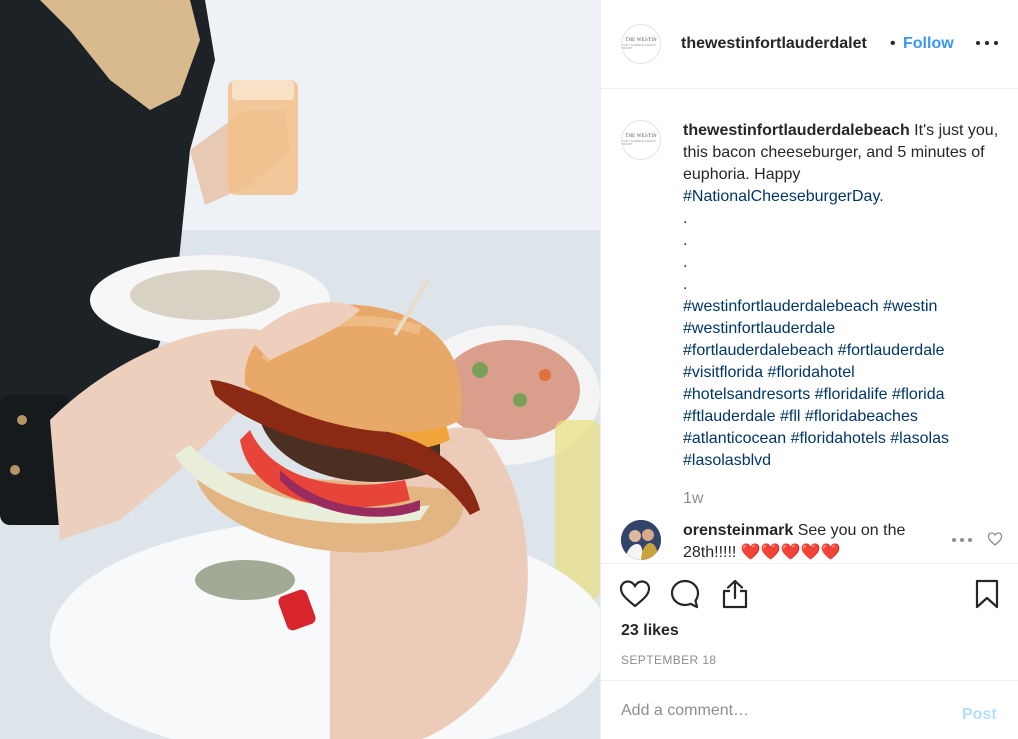 Image resolution: width=1018 pixels, height=739 pixels. I want to click on comment-username-link: orensteinmark, so click(738, 530).